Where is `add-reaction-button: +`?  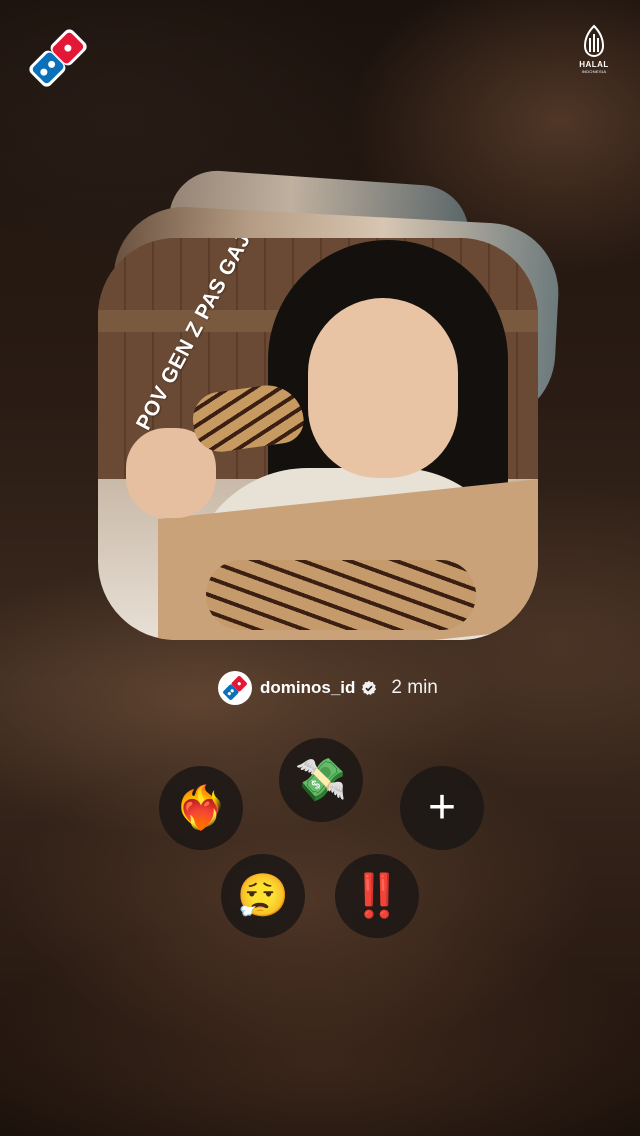
add-reaction-button: + is located at coordinates (442, 808).